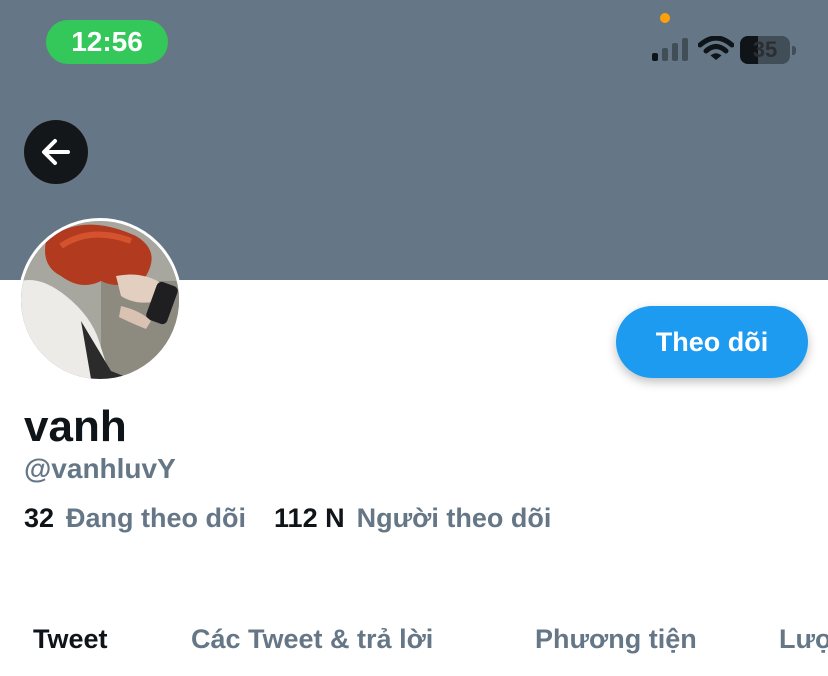  Describe the element at coordinates (712, 342) in the screenshot. I see `follow-button: Theo dõi` at that location.